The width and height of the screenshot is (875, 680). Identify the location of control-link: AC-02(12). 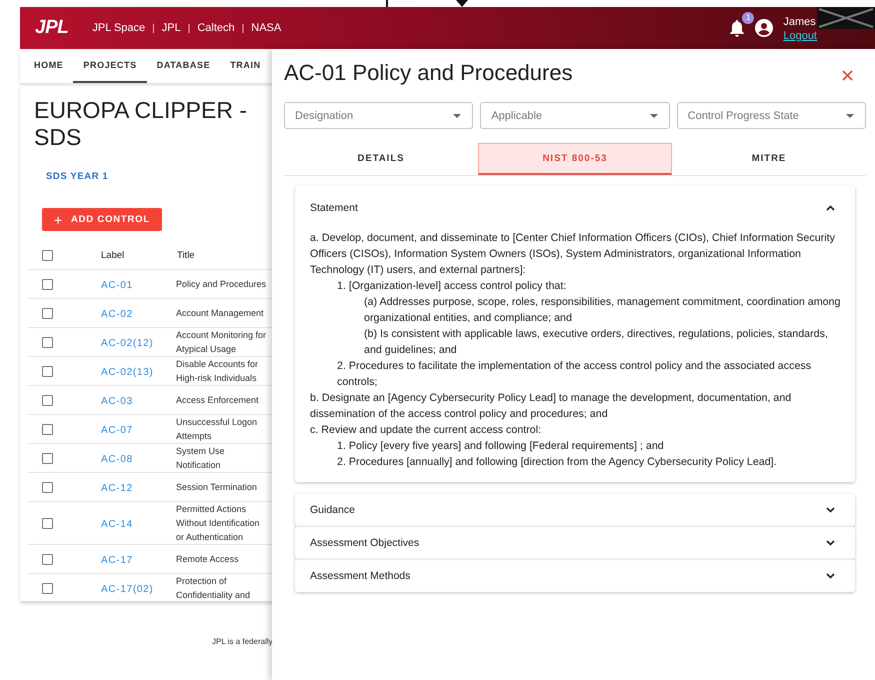
(117, 343).